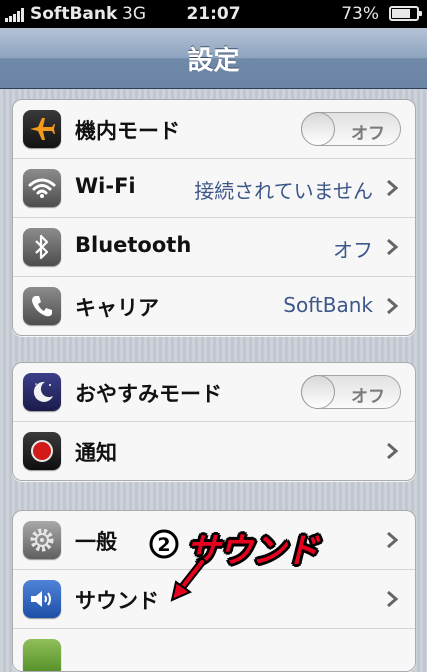 This screenshot has width=427, height=672. I want to click on app-icon, so click(42, 655).